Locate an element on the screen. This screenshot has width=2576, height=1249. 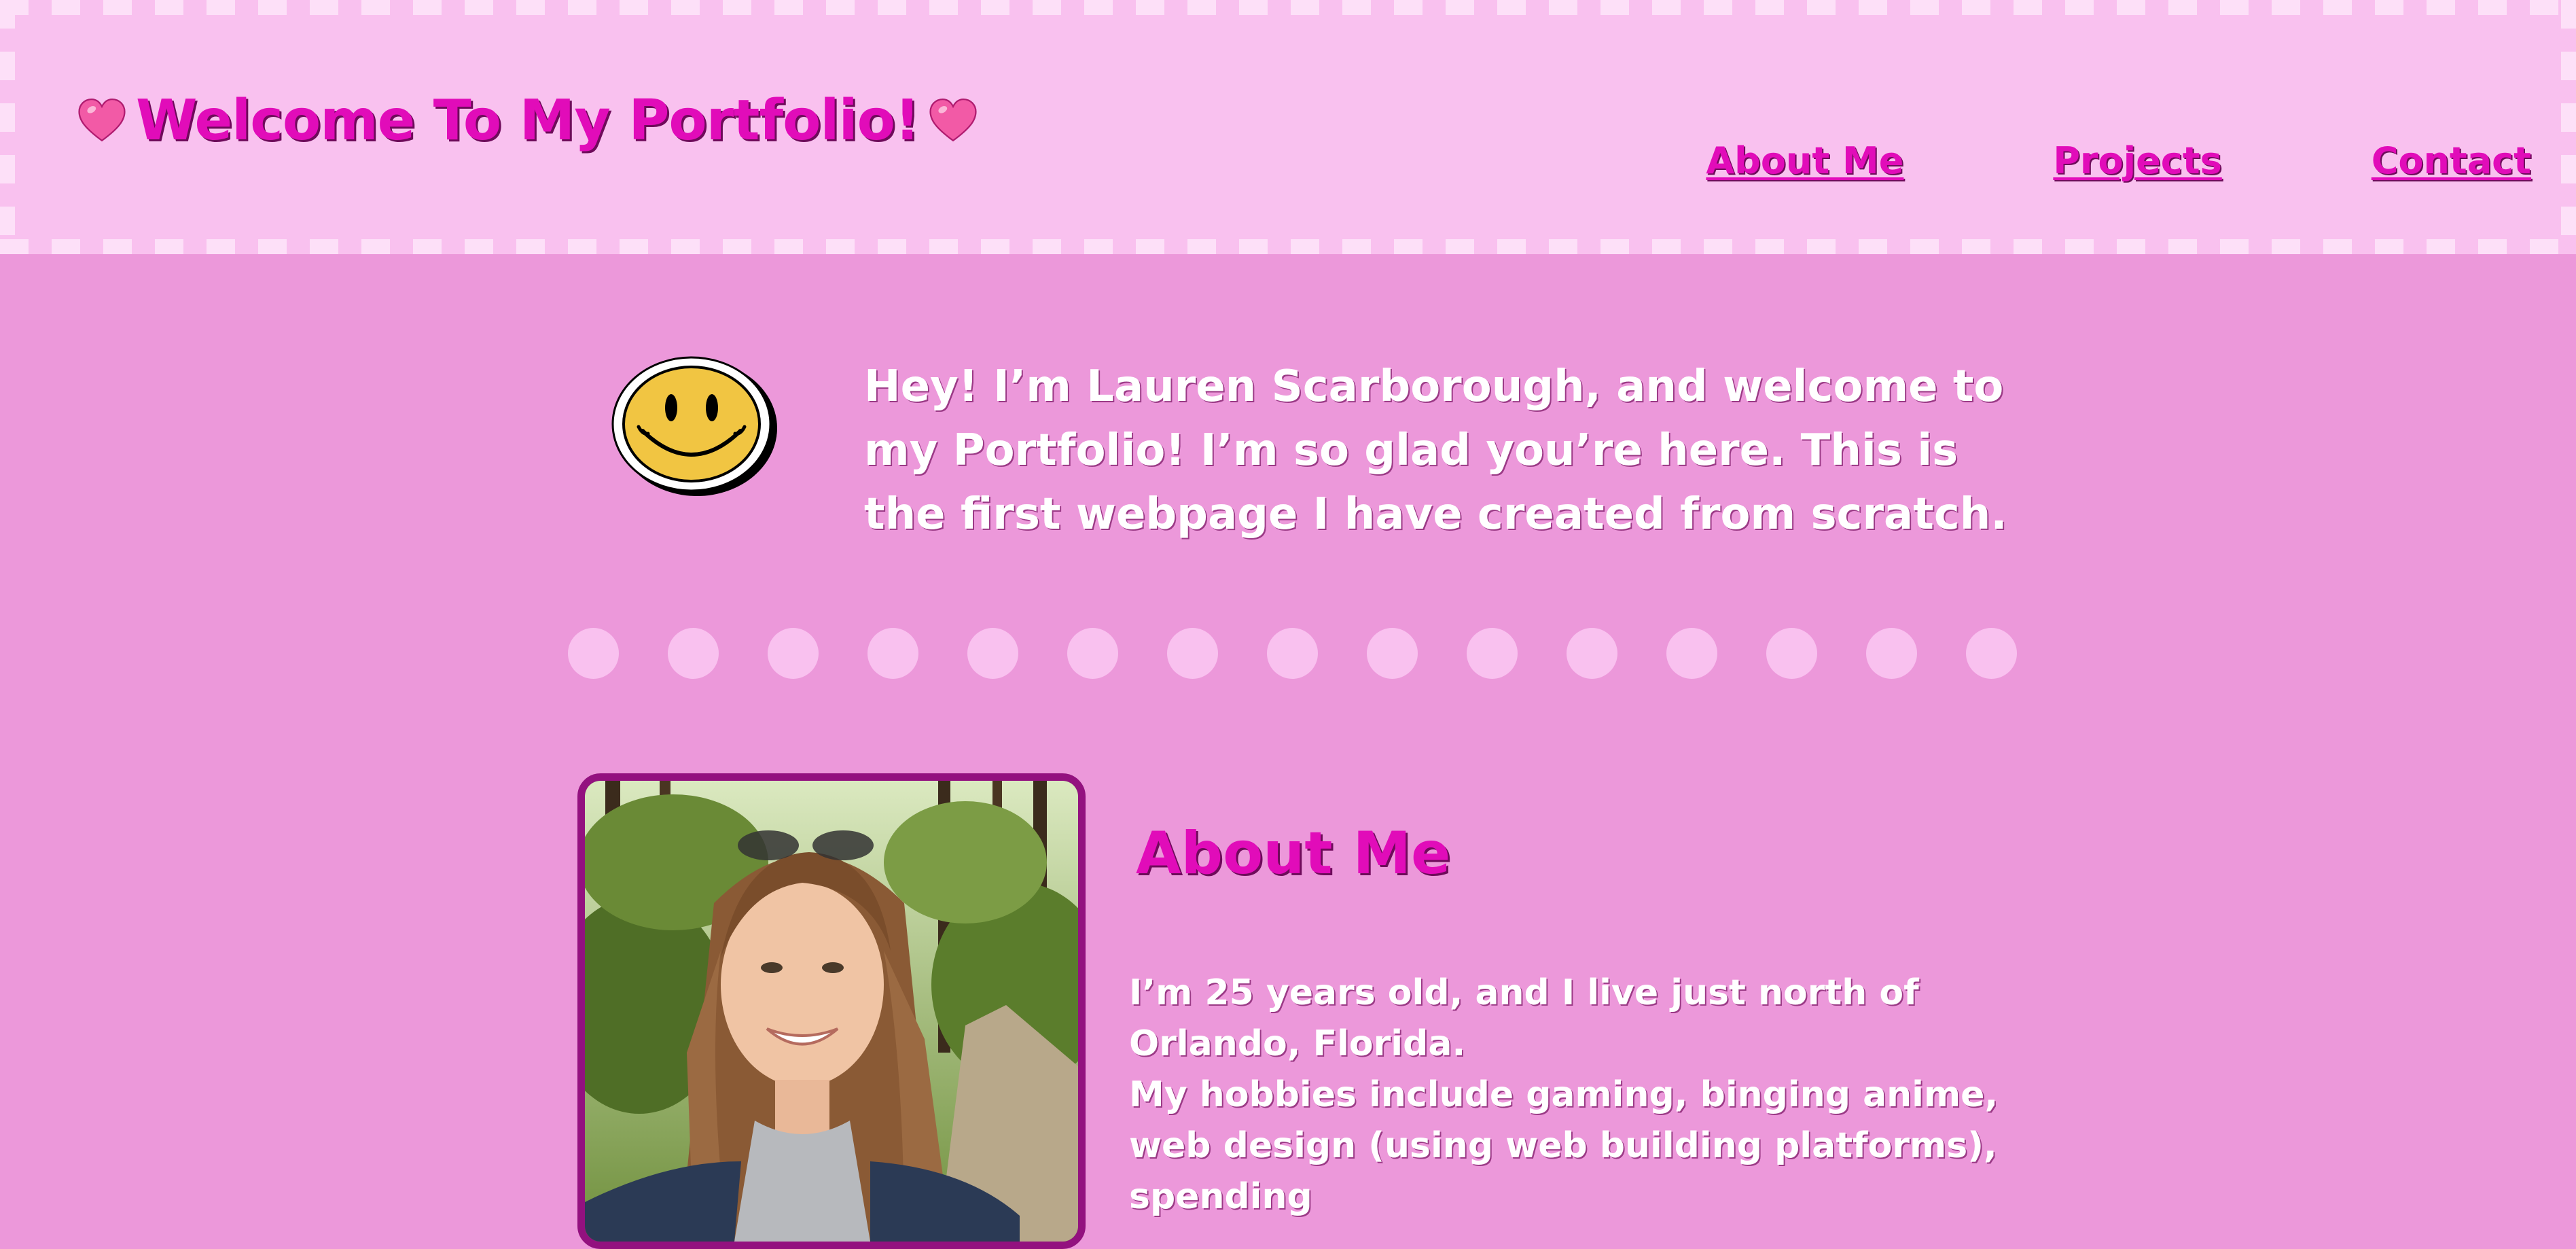
main-nav: About Me Projects Contact is located at coordinates (2119, 160).